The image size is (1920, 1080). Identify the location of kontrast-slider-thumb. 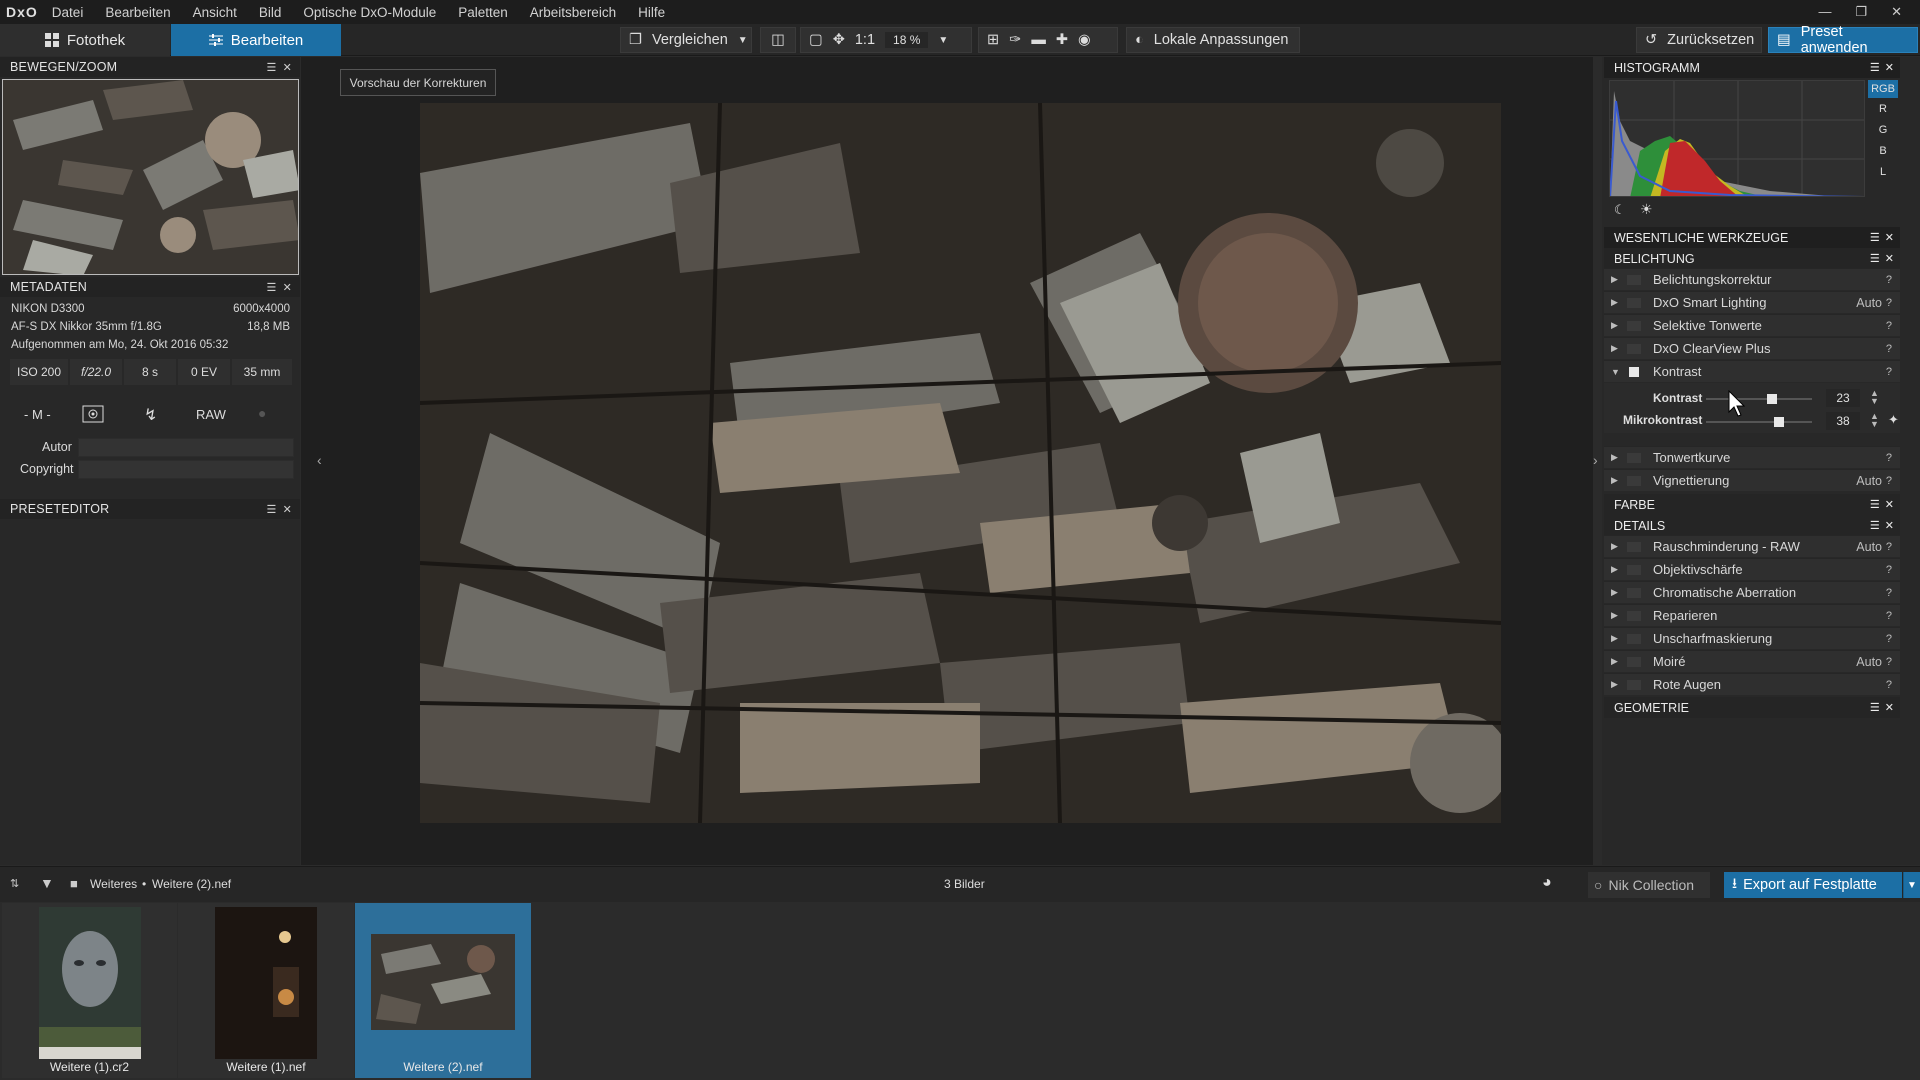
(1771, 399).